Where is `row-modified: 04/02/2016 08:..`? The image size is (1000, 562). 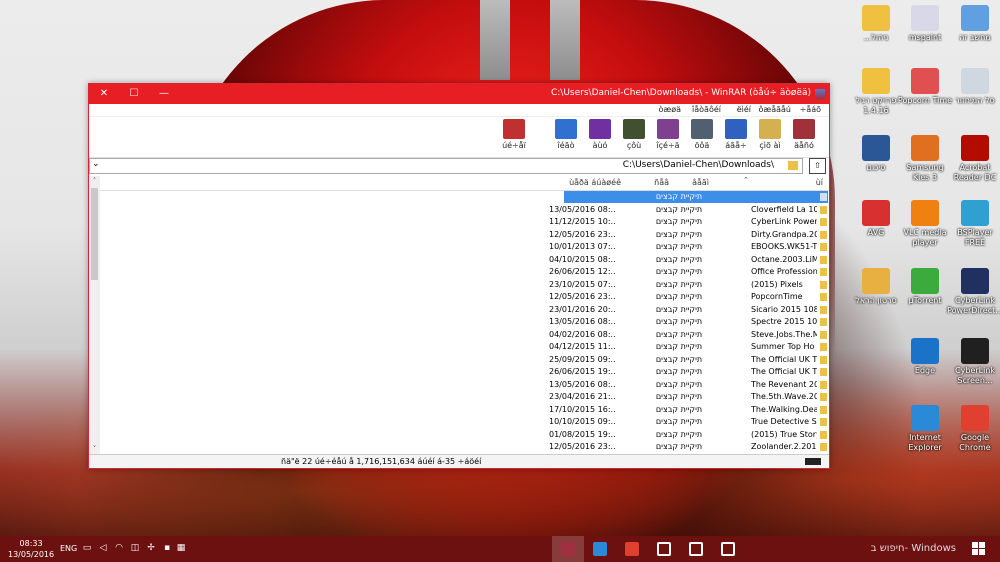 row-modified: 04/02/2016 08:.. is located at coordinates (582, 334).